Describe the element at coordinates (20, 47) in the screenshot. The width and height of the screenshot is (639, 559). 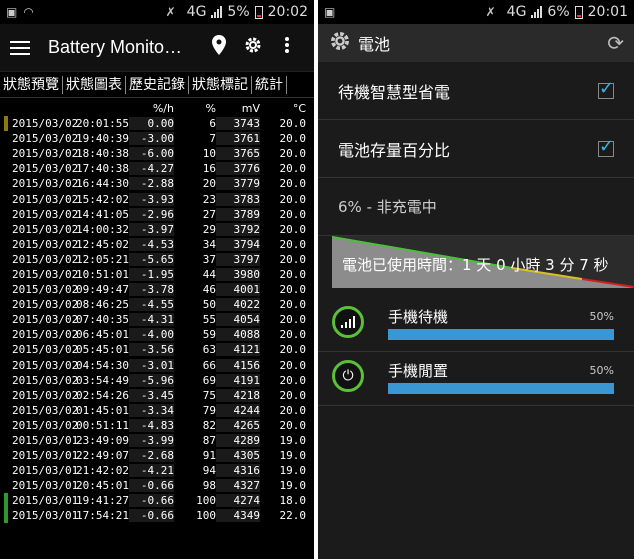
I see `menu-icon` at that location.